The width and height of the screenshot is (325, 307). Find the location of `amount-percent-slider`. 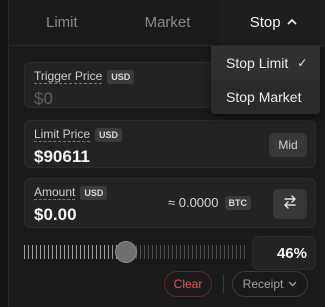

amount-percent-slider is located at coordinates (135, 252).